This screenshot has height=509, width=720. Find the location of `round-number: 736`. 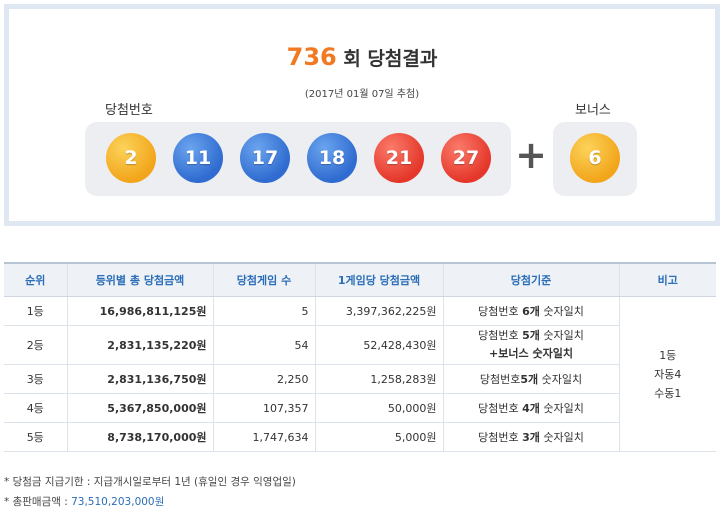

round-number: 736 is located at coordinates (311, 57).